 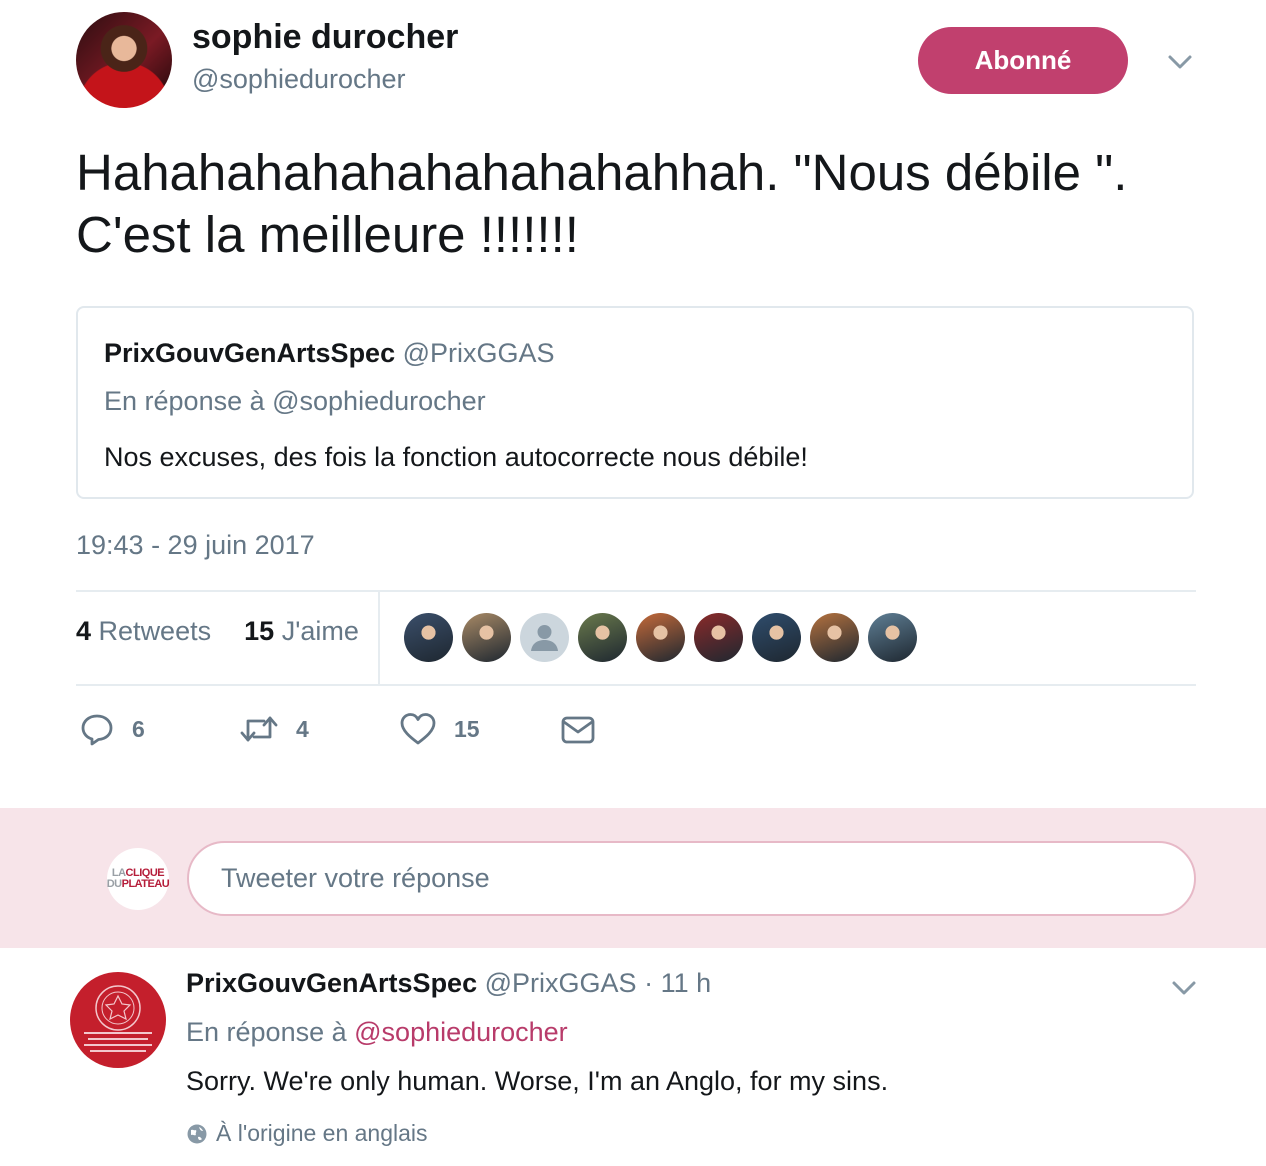 I want to click on translation-note-text: À l'origine en anglais, so click(x=322, y=1133).